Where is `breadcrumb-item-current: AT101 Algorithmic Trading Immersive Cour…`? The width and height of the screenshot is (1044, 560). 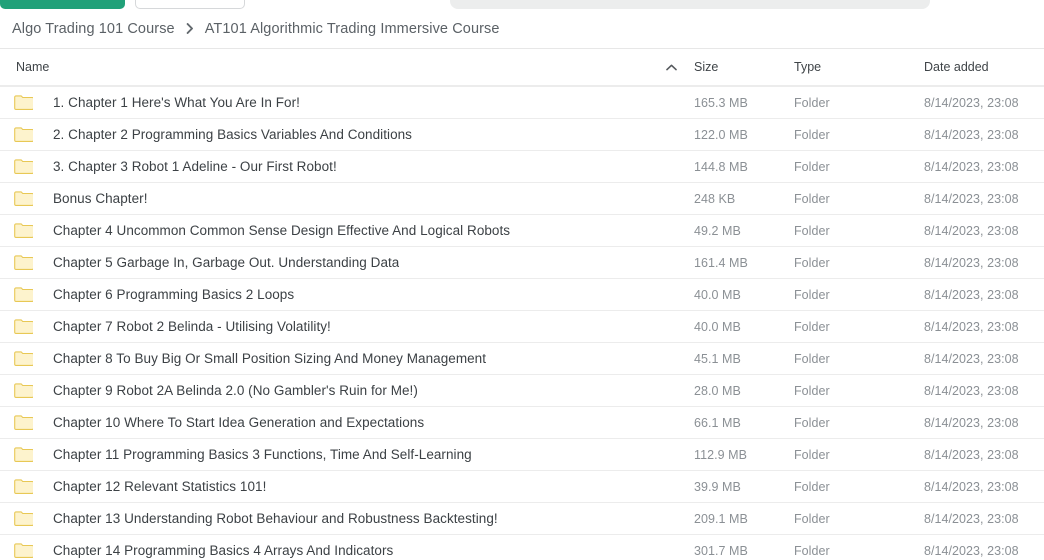
breadcrumb-item-current: AT101 Algorithmic Trading Immersive Cour… is located at coordinates (352, 29).